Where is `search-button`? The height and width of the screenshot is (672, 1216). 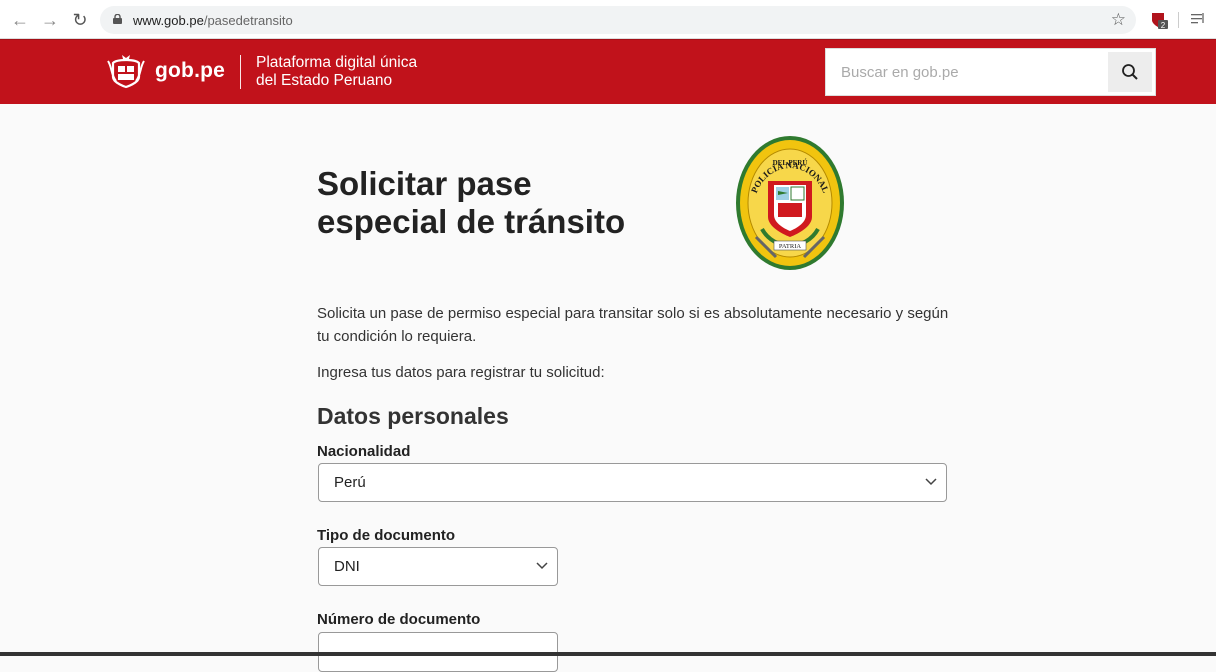 search-button is located at coordinates (1130, 72).